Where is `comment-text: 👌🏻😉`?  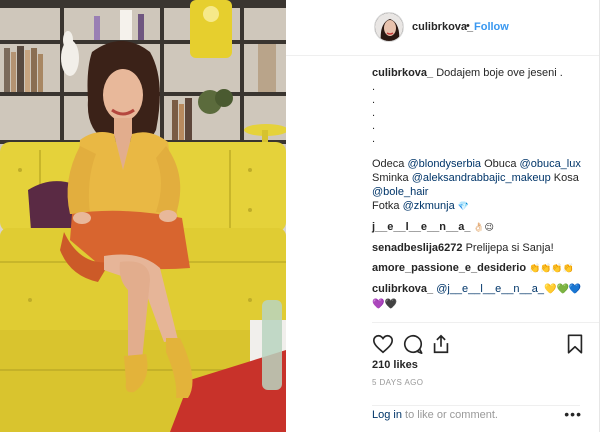
comment-text: 👌🏻😉 is located at coordinates (482, 228).